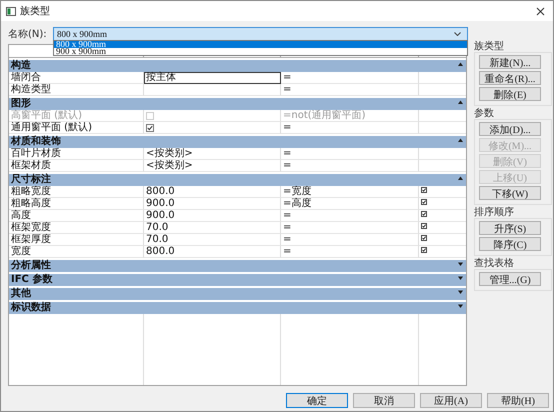 This screenshot has width=554, height=412. Describe the element at coordinates (11, 11) in the screenshot. I see `window-icon` at that location.